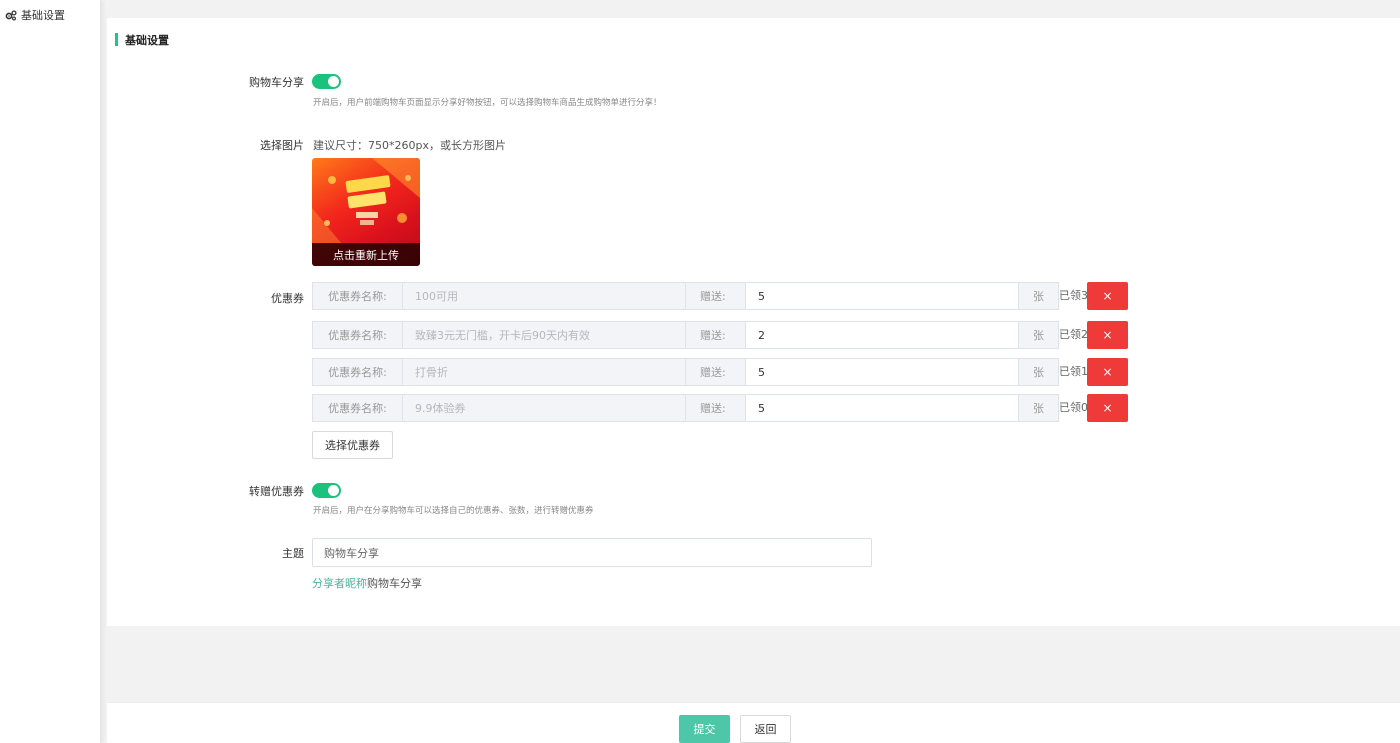  Describe the element at coordinates (116, 39) in the screenshot. I see `section-accent-bar` at that location.